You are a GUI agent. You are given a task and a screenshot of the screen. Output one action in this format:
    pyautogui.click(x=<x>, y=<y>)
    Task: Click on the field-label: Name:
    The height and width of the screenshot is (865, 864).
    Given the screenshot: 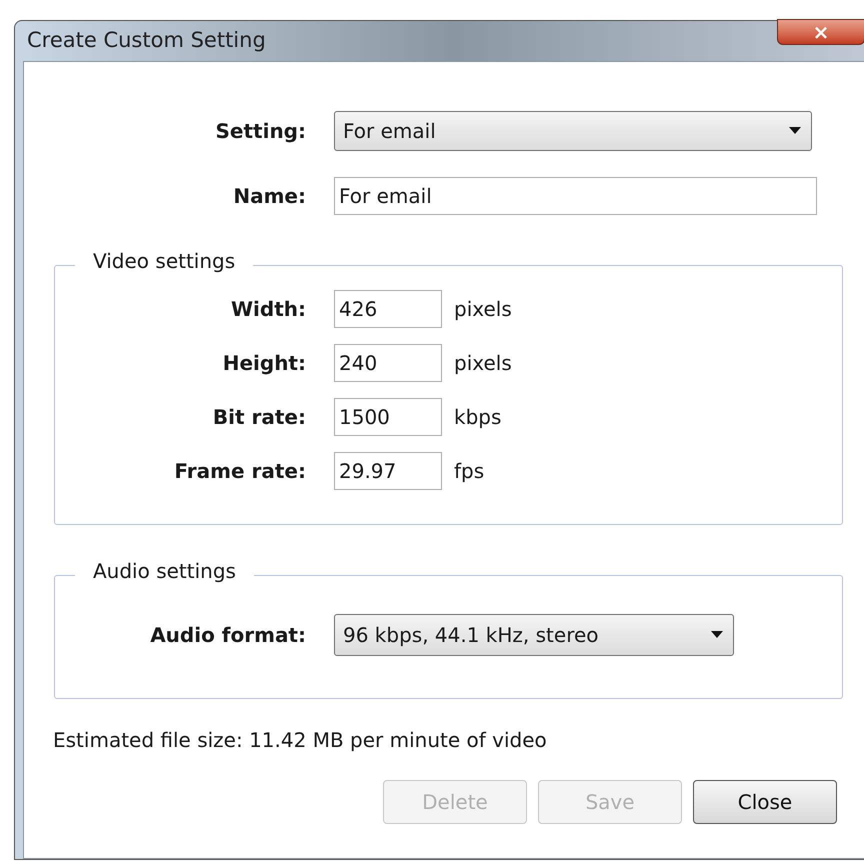 What is the action you would take?
    pyautogui.click(x=269, y=196)
    